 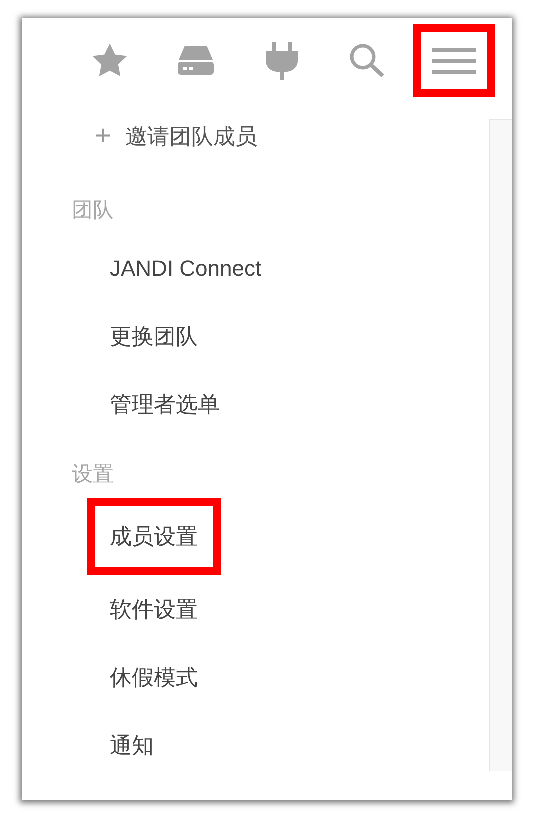 What do you see at coordinates (110, 60) in the screenshot?
I see `star-icon` at bounding box center [110, 60].